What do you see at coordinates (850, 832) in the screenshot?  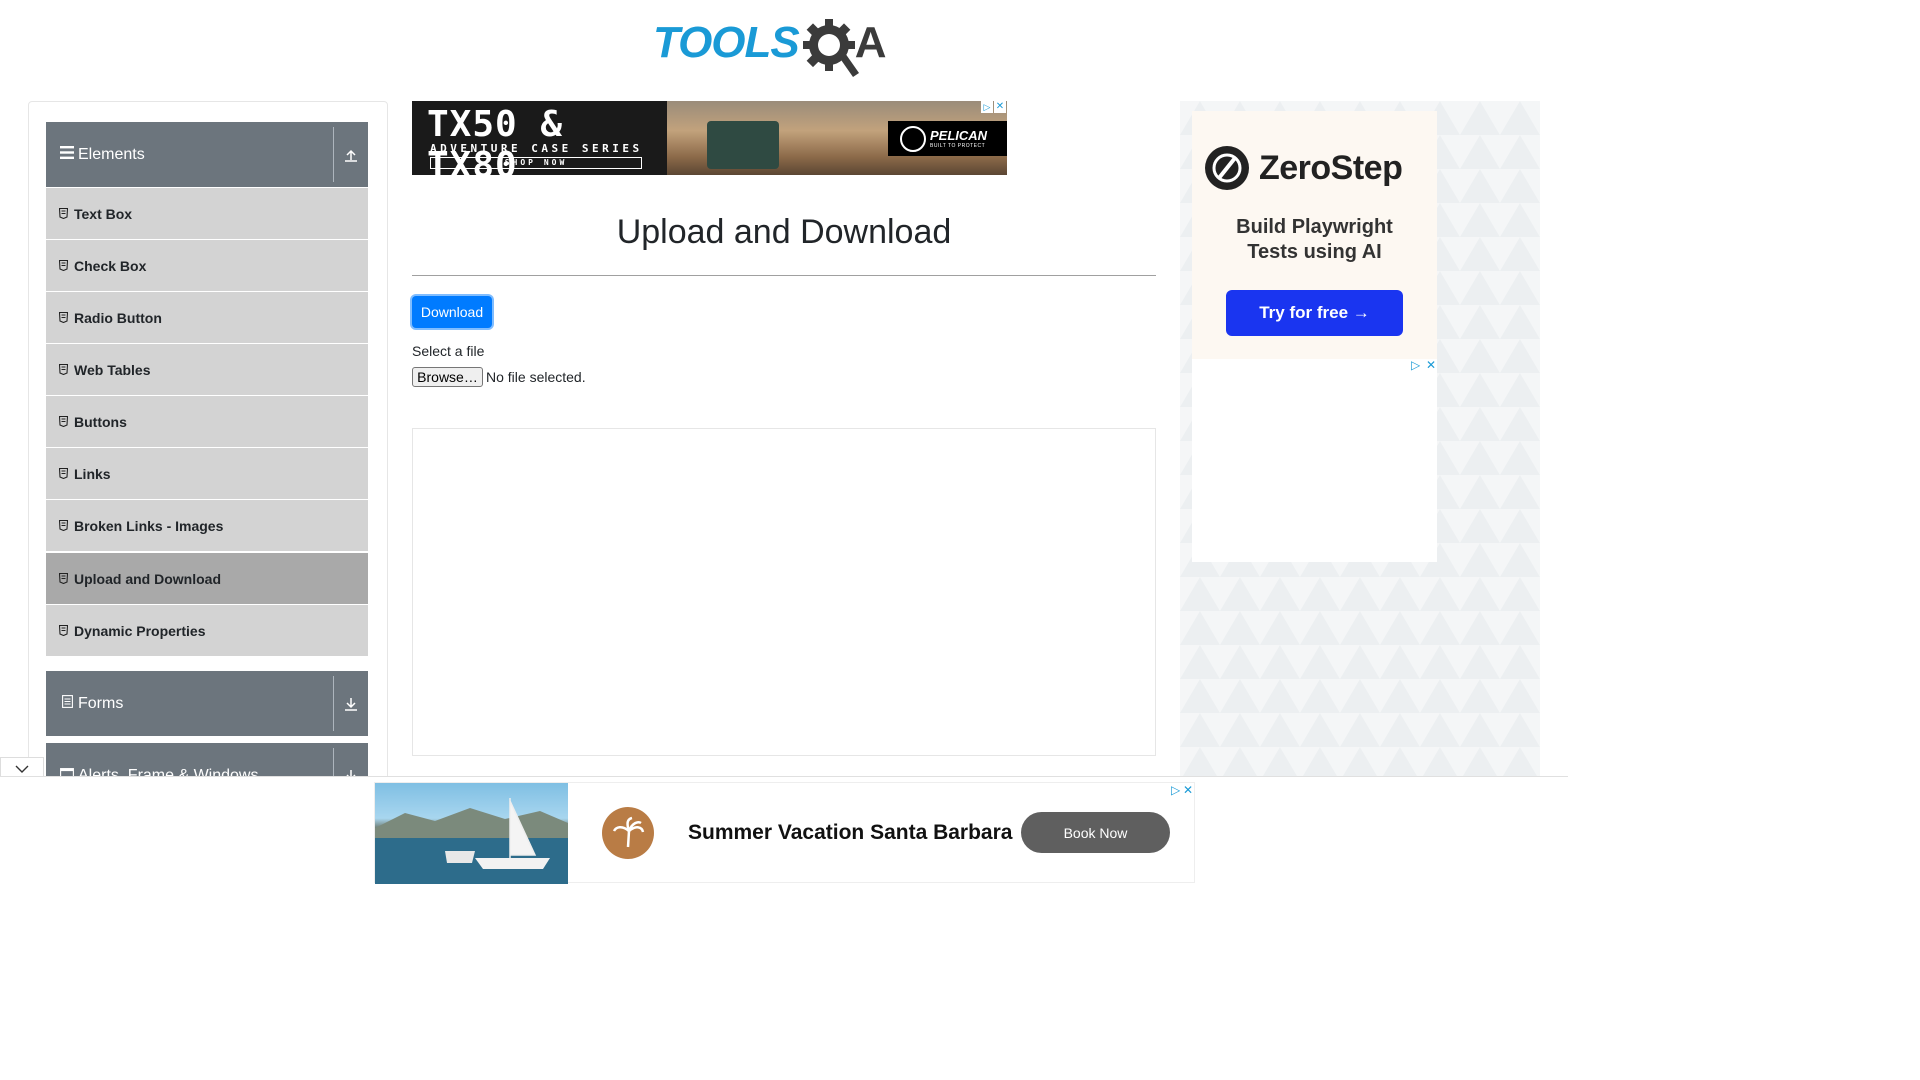 I see `bottom-ad-text: Summer Vacation Santa Barbara` at bounding box center [850, 832].